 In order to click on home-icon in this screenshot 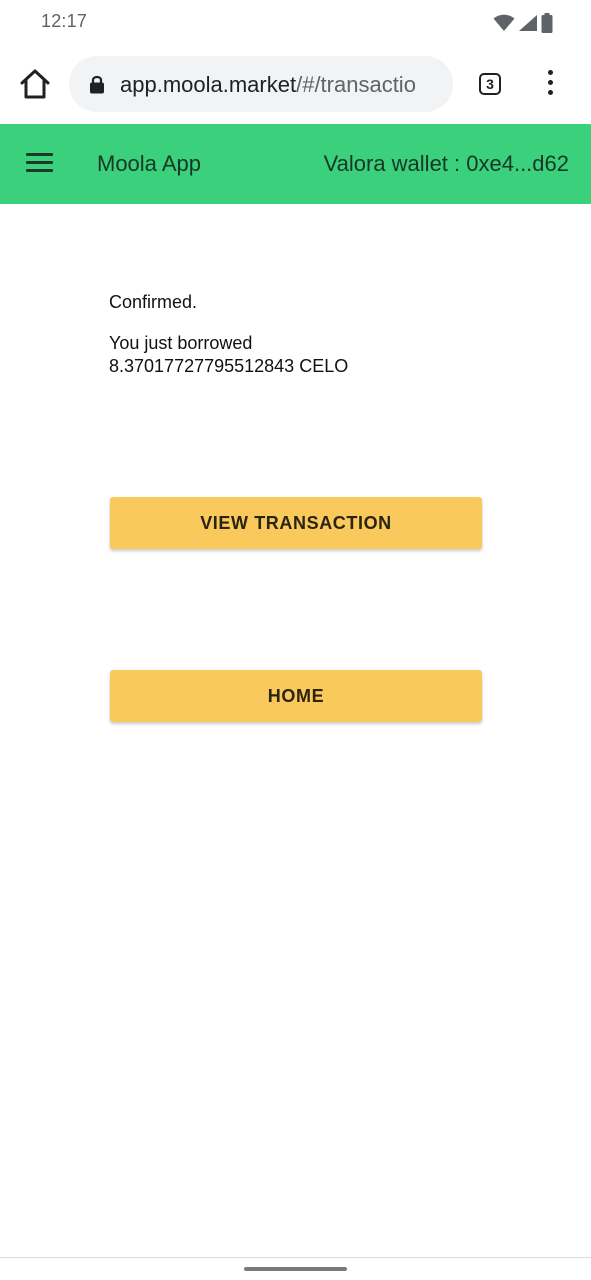, I will do `click(35, 84)`.